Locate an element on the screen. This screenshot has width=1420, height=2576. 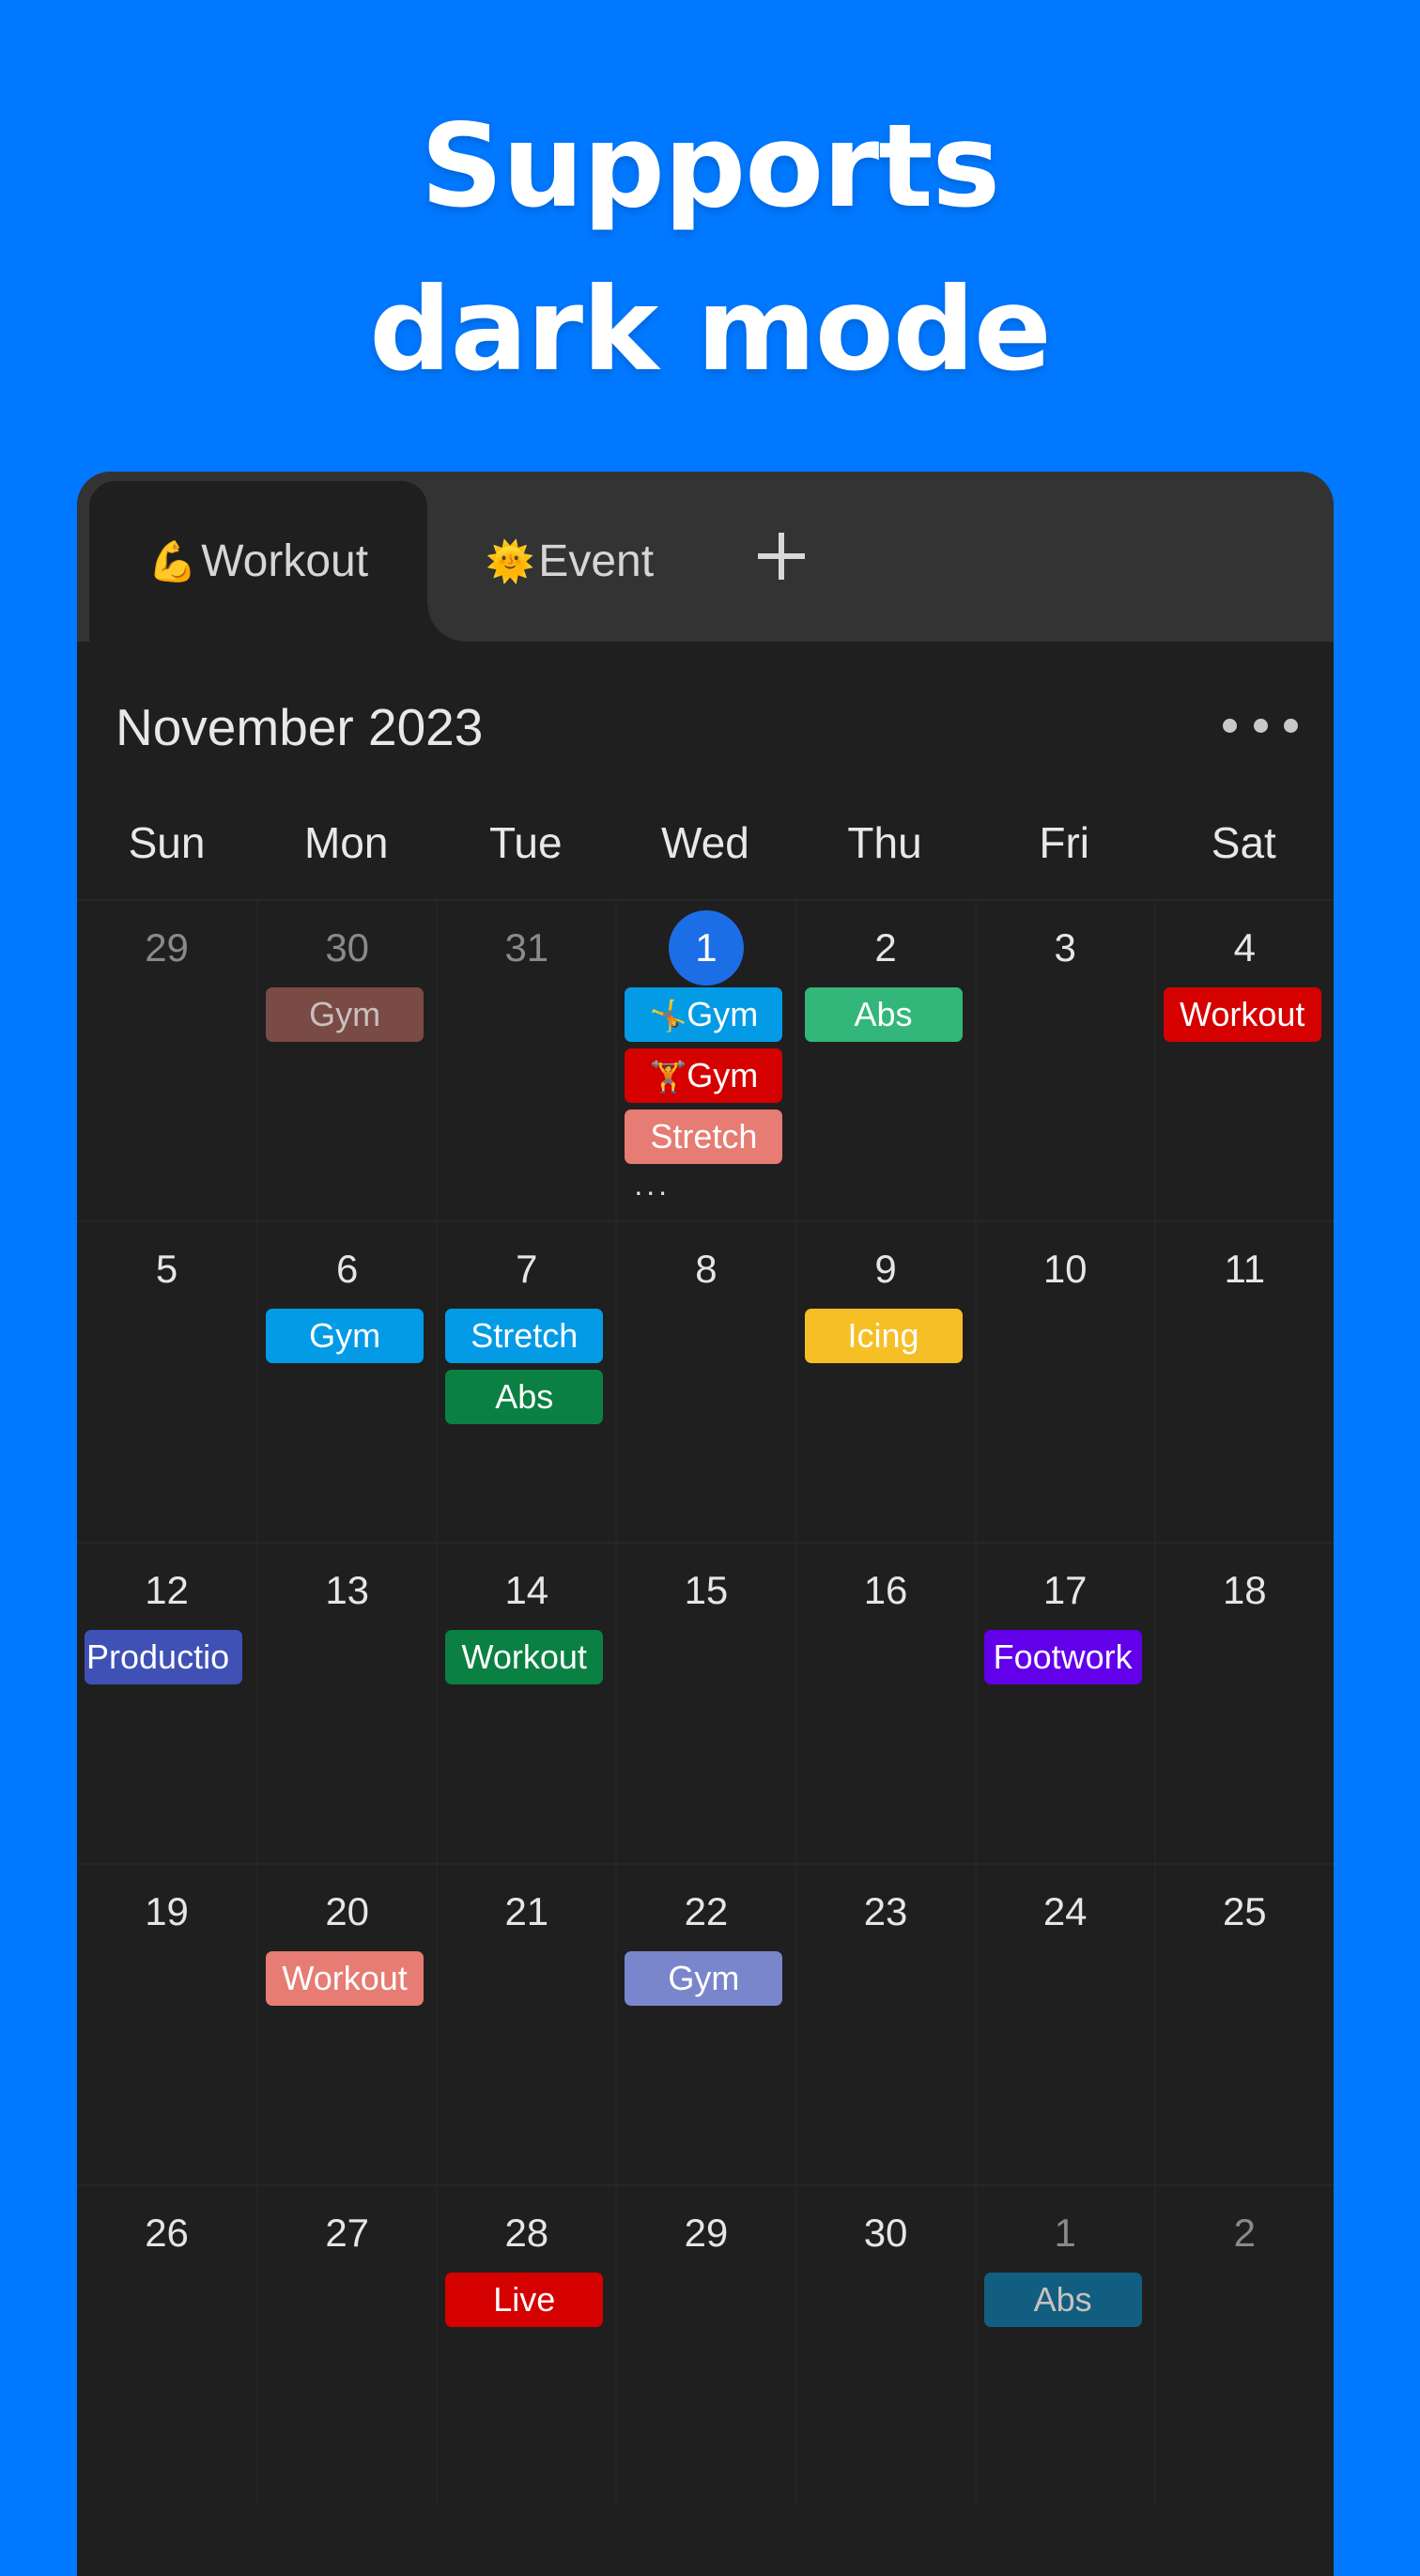
day-cell: 27 is located at coordinates (346, 2346).